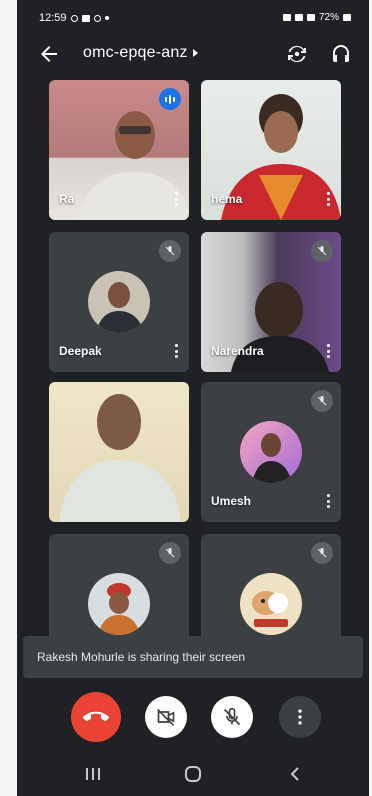 The height and width of the screenshot is (796, 372). I want to click on status-right: 72%, so click(316, 17).